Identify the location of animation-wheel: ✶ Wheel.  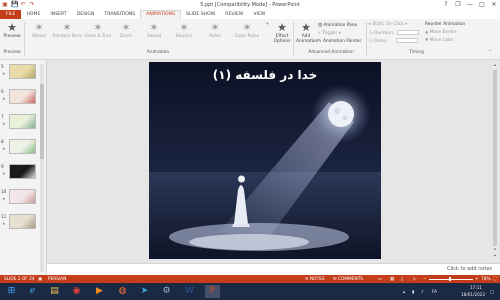
(39, 31).